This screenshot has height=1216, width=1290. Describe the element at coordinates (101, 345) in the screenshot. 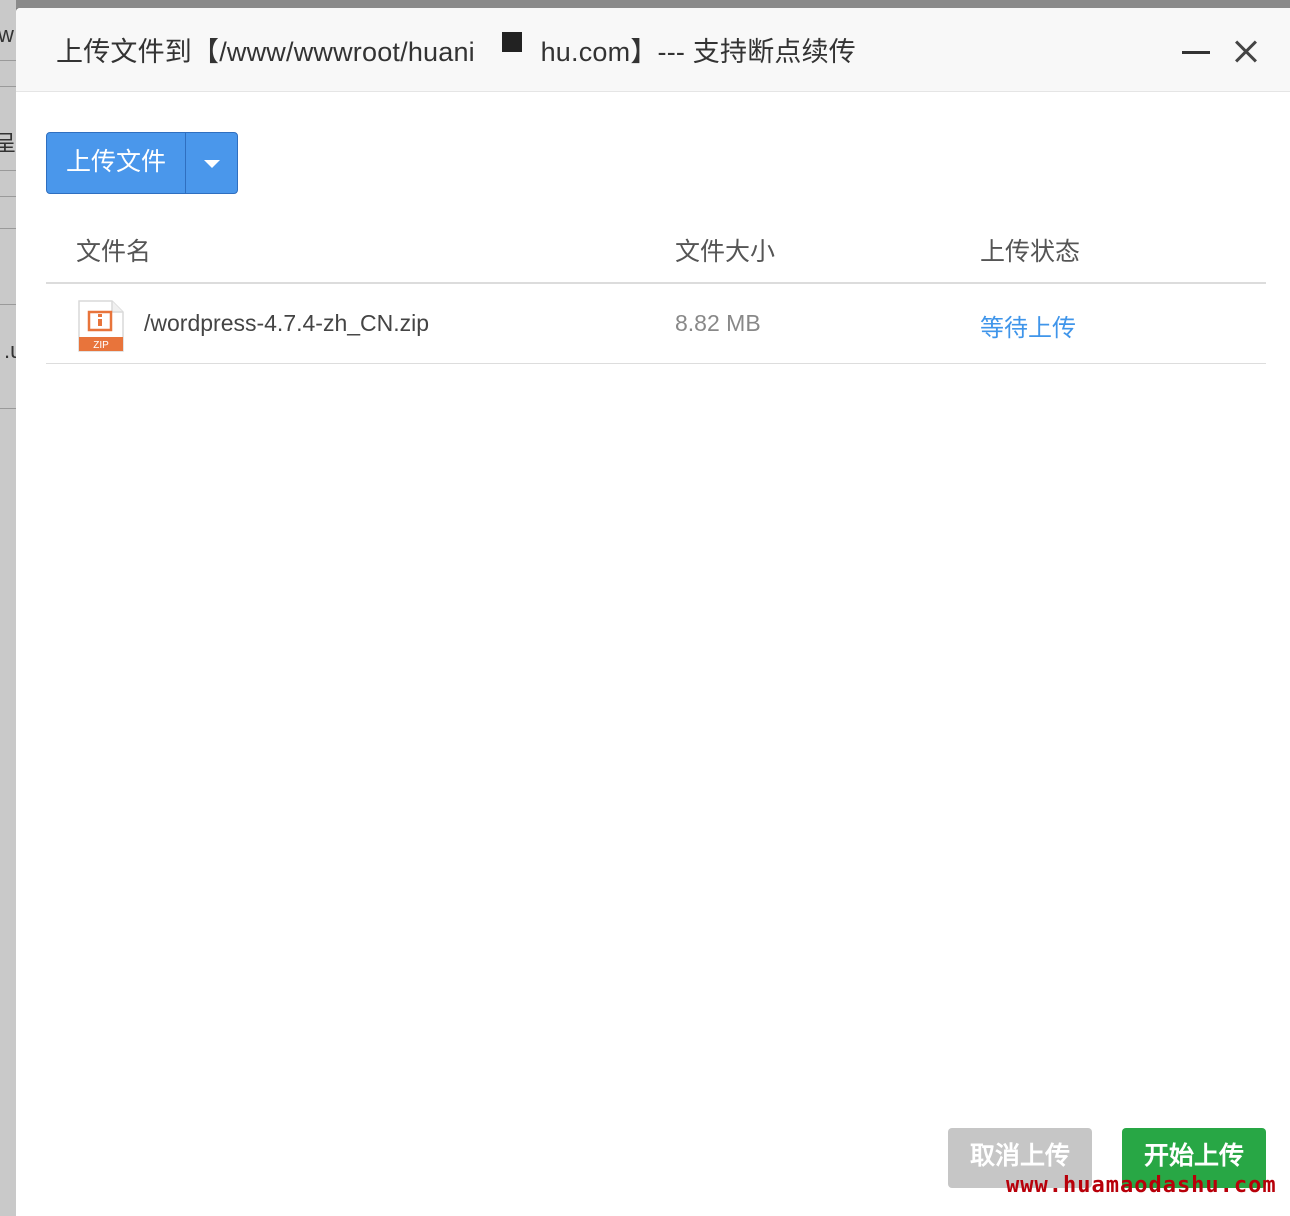

I see `zip-icon-label: ZIP` at that location.